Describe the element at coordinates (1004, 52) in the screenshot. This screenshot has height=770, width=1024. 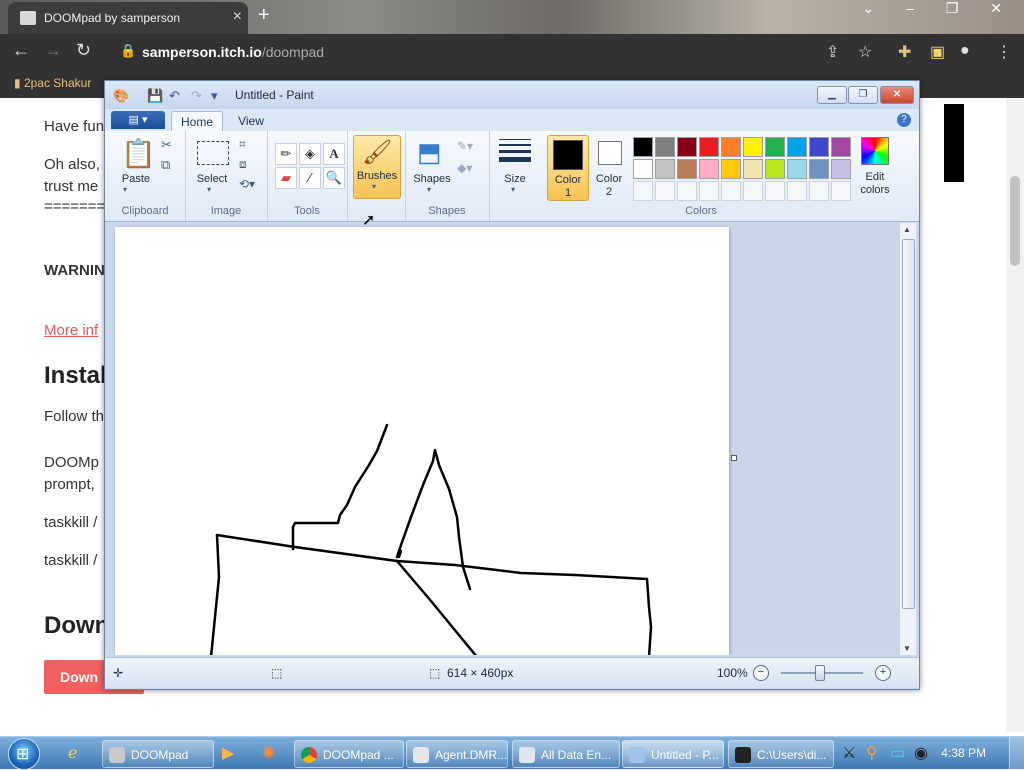
I see `menu-dots-icon: ⋮` at that location.